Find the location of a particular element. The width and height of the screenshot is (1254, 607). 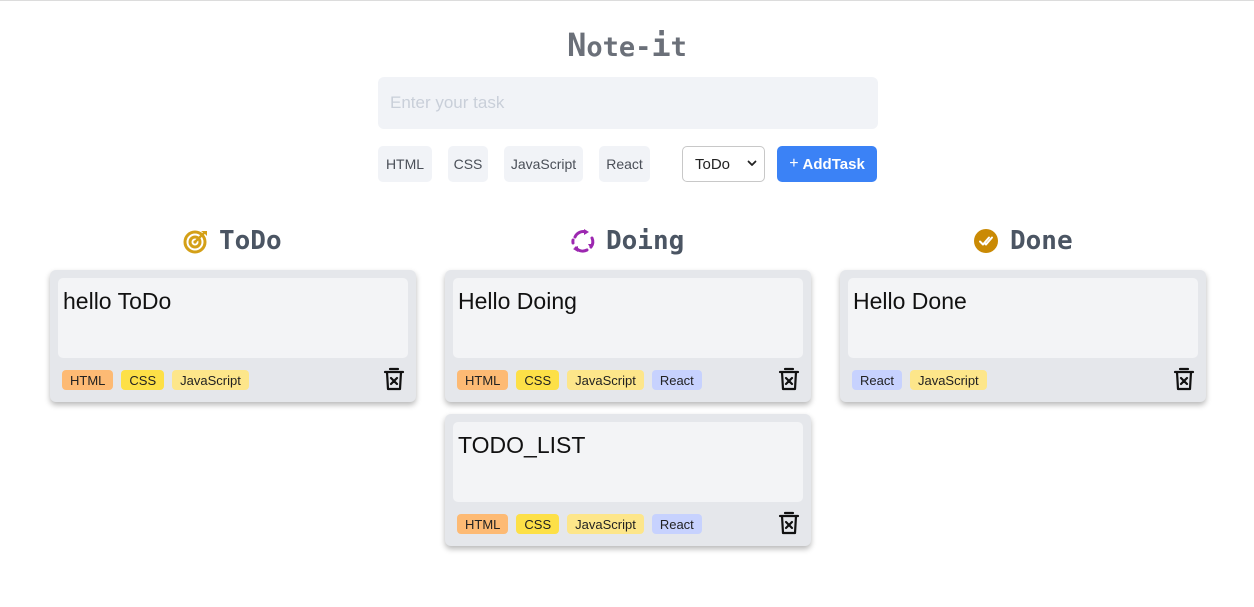

chevron-down-icon is located at coordinates (752, 163).